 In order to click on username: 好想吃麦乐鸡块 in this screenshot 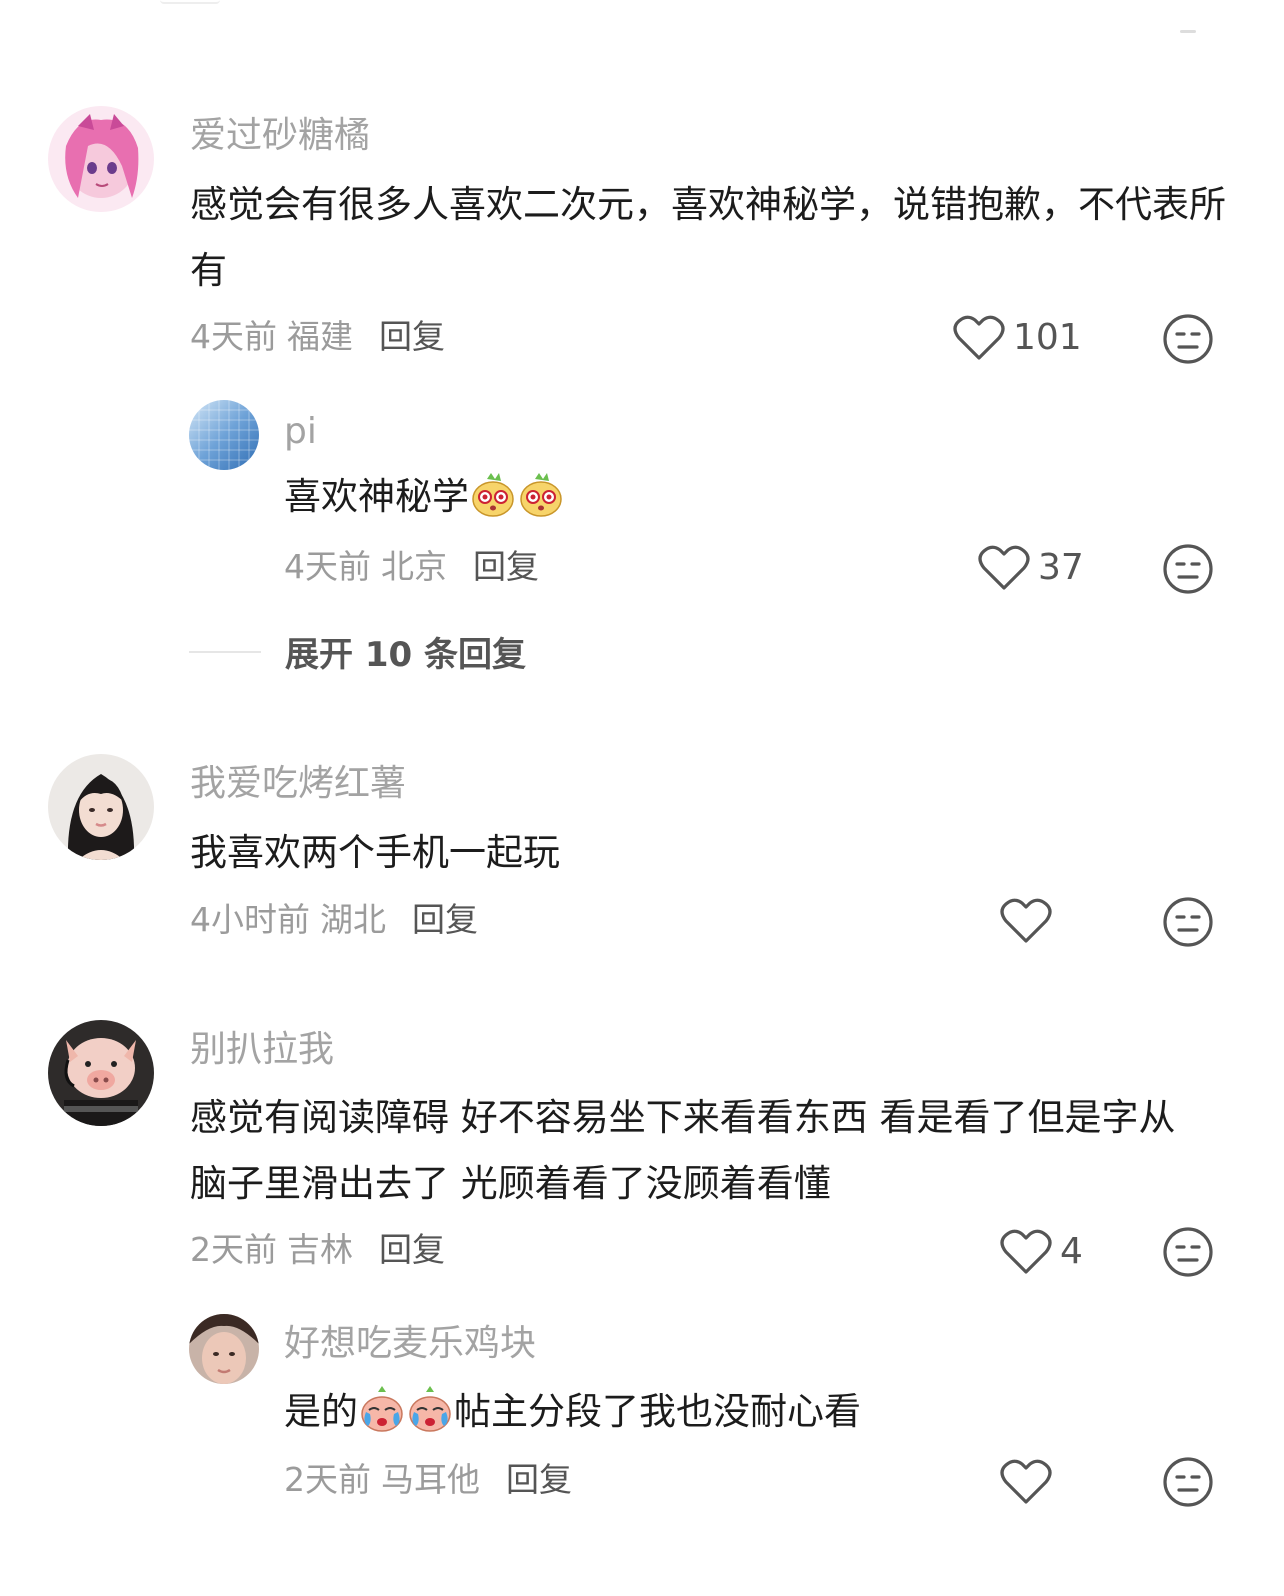, I will do `click(410, 1344)`.